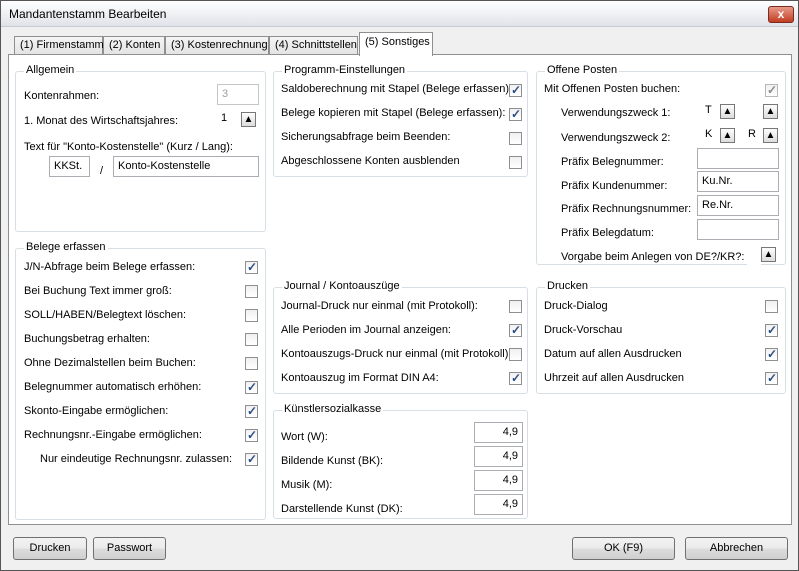 This screenshot has height=571, width=799. Describe the element at coordinates (50, 548) in the screenshot. I see `drucken-button: Drucken` at that location.